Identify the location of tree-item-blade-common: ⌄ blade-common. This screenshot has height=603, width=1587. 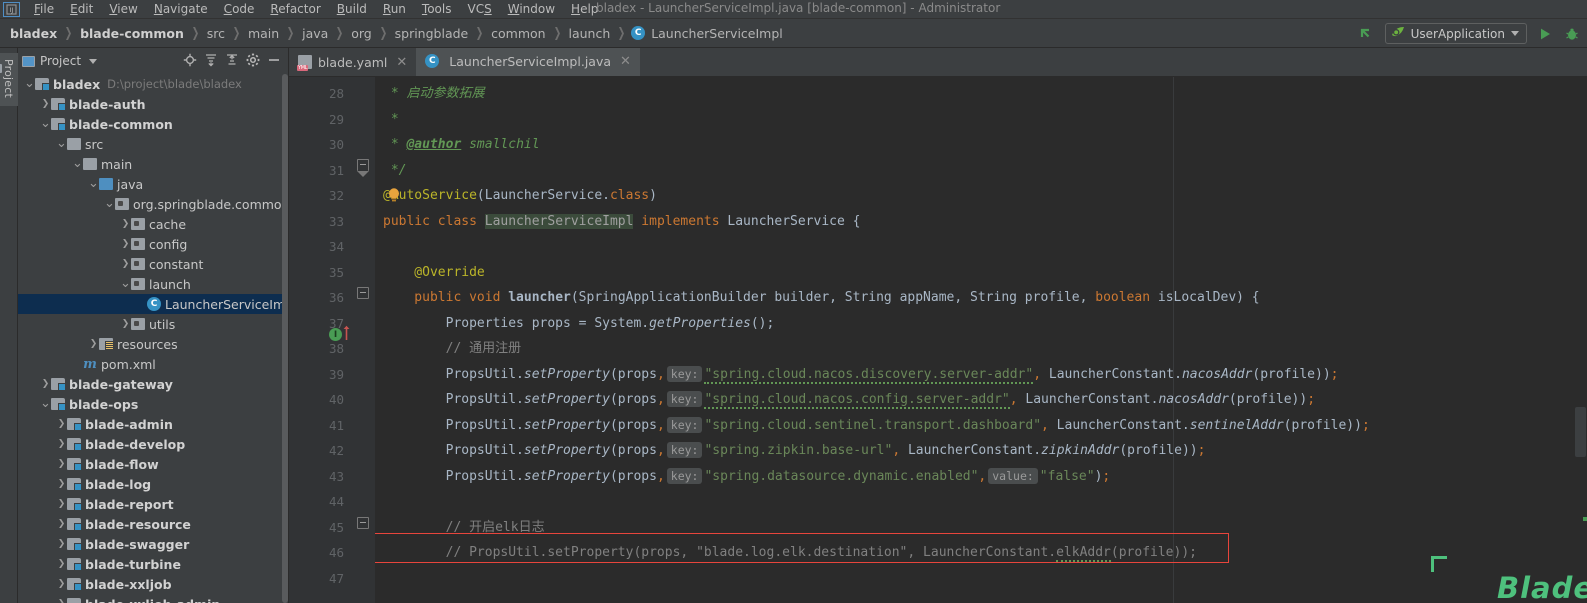
(153, 124).